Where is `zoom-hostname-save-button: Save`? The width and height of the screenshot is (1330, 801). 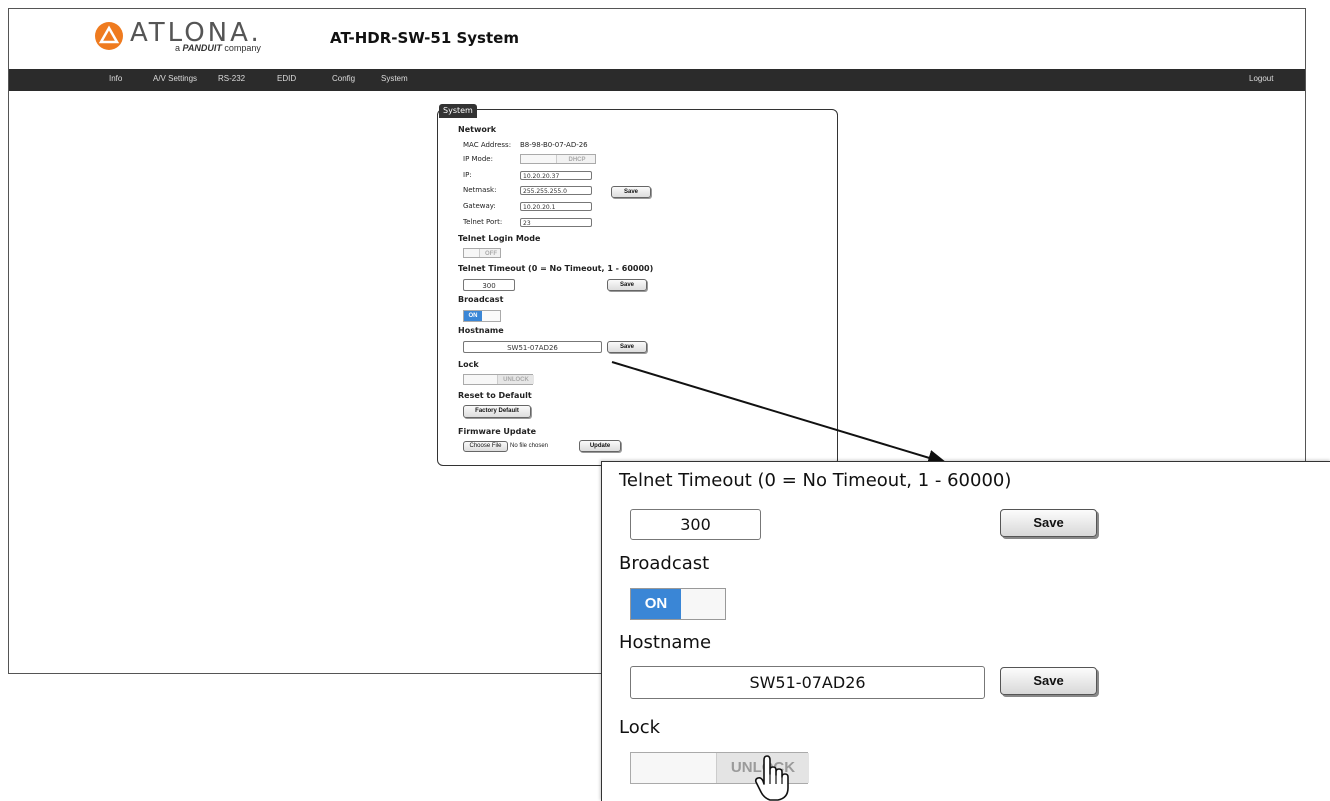
zoom-hostname-save-button: Save is located at coordinates (1048, 681).